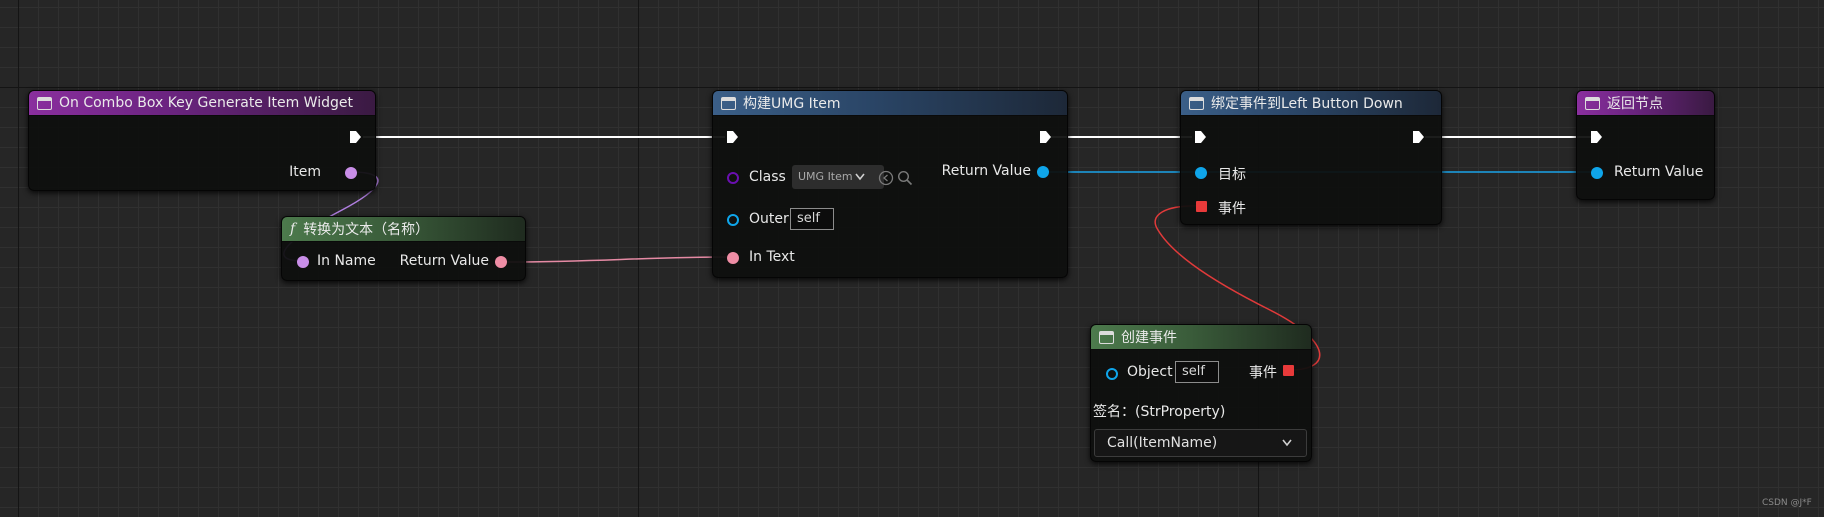 The image size is (1824, 517). I want to click on object-value-field: self, so click(1197, 372).